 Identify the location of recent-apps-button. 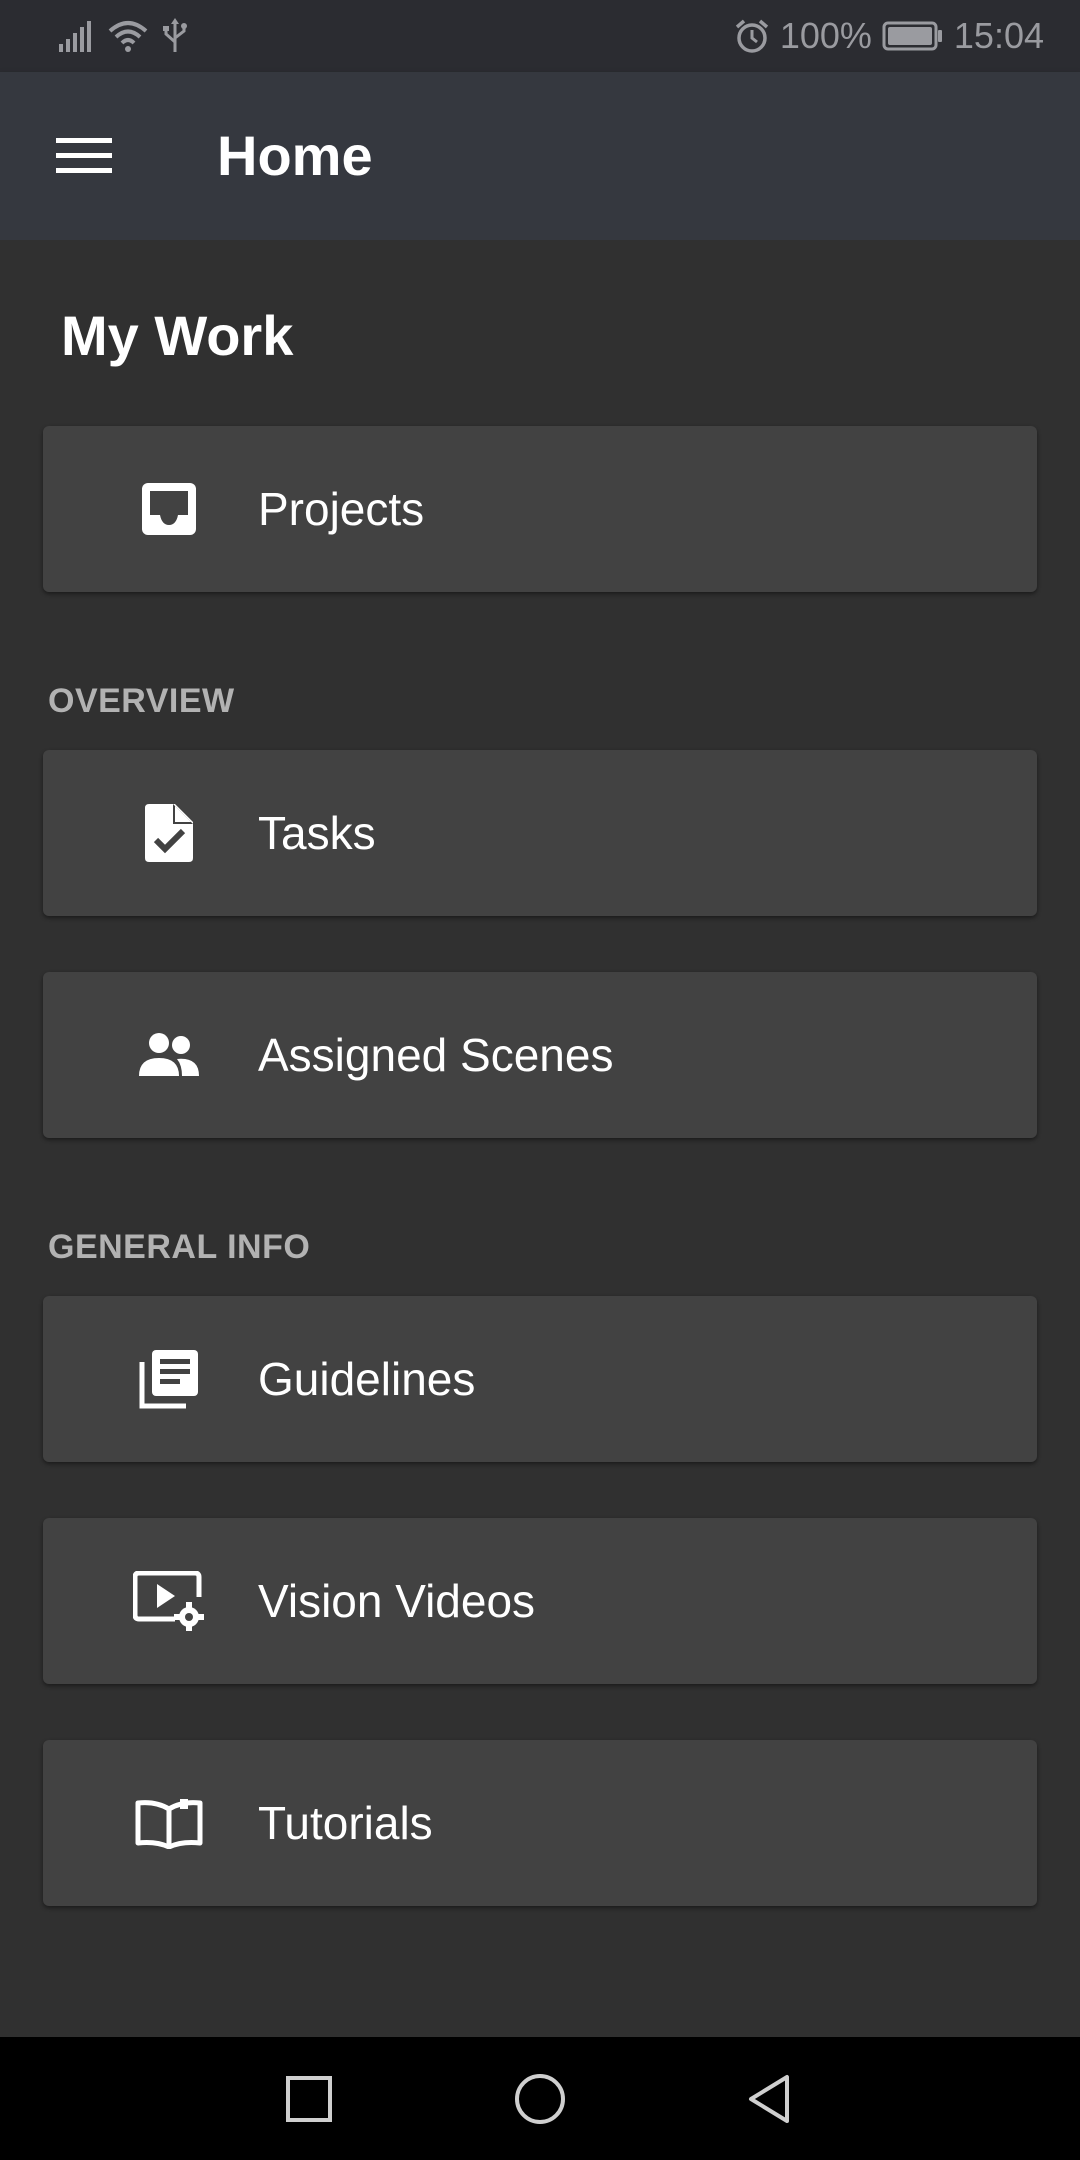
(309, 2099).